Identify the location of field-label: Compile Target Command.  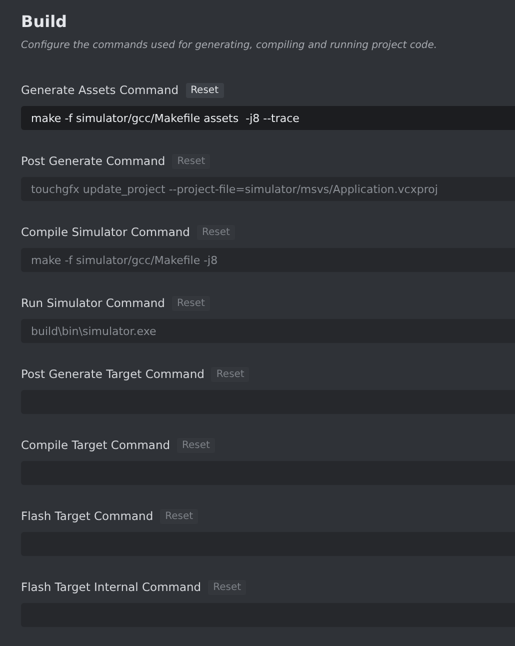
(95, 445).